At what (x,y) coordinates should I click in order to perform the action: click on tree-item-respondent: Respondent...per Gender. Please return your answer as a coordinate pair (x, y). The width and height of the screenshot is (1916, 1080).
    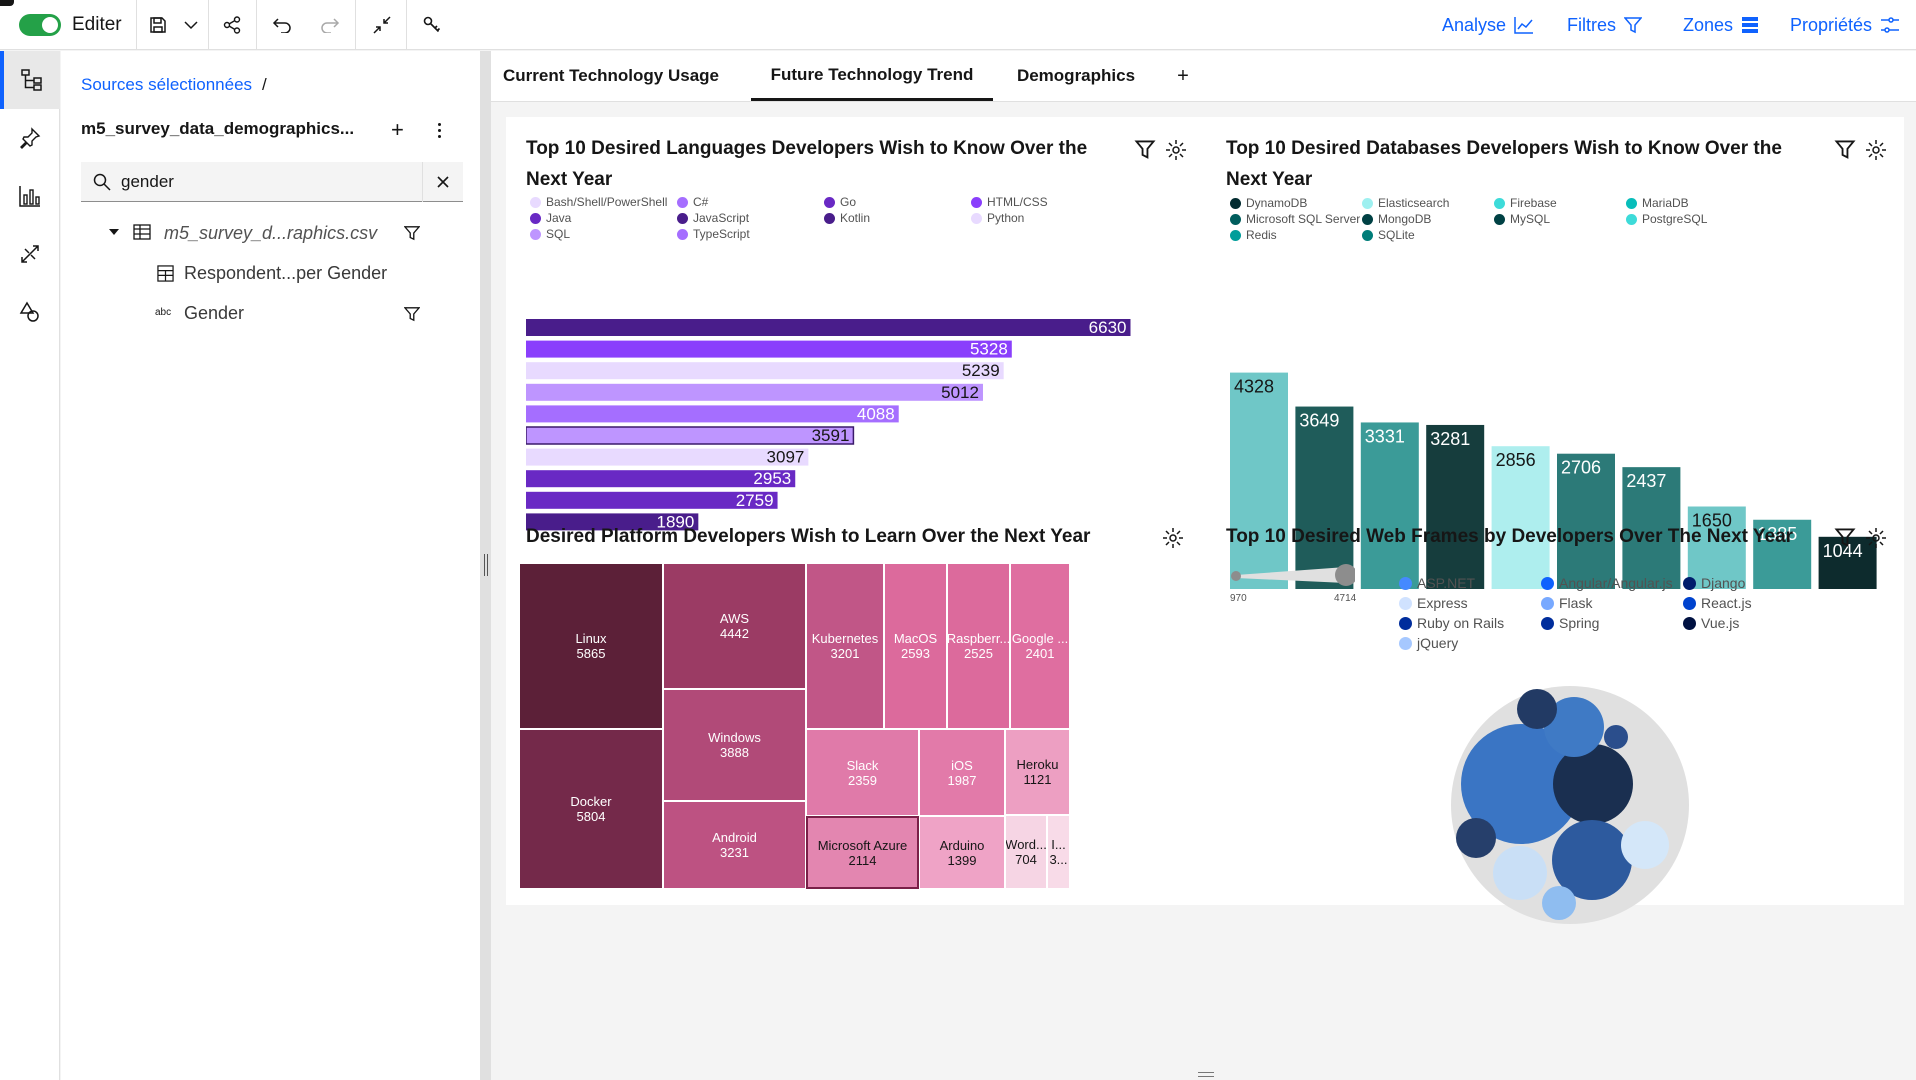
    Looking at the image, I should click on (285, 273).